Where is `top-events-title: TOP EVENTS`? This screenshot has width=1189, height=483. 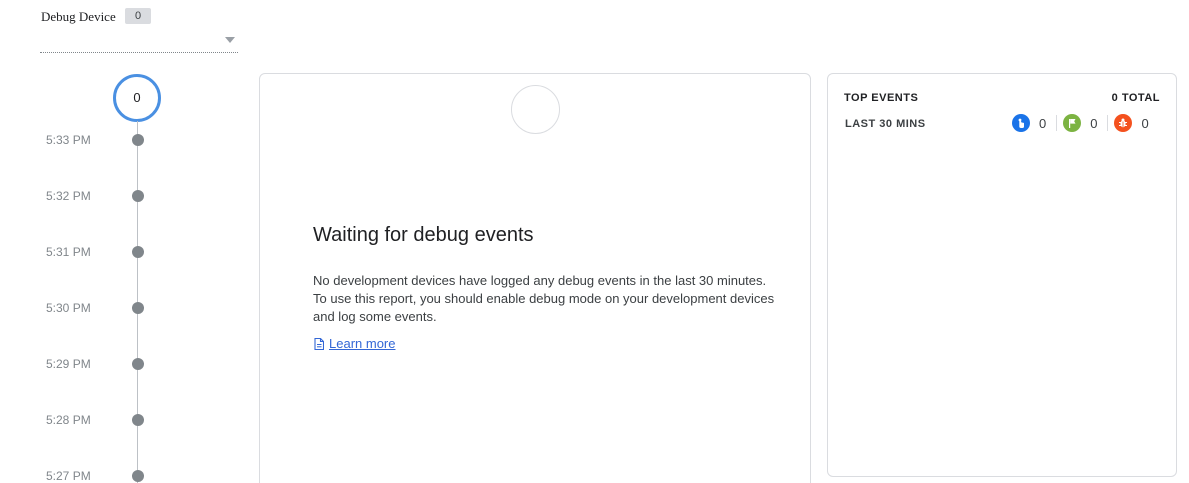 top-events-title: TOP EVENTS is located at coordinates (881, 98).